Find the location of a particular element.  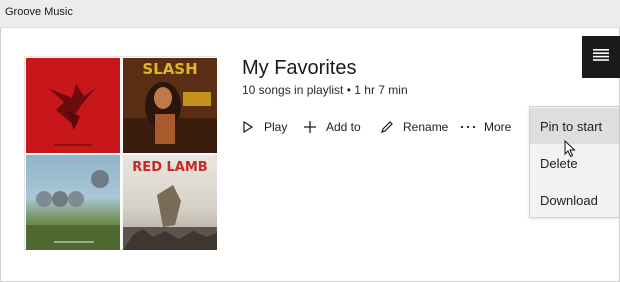

pencil-icon is located at coordinates (387, 127).